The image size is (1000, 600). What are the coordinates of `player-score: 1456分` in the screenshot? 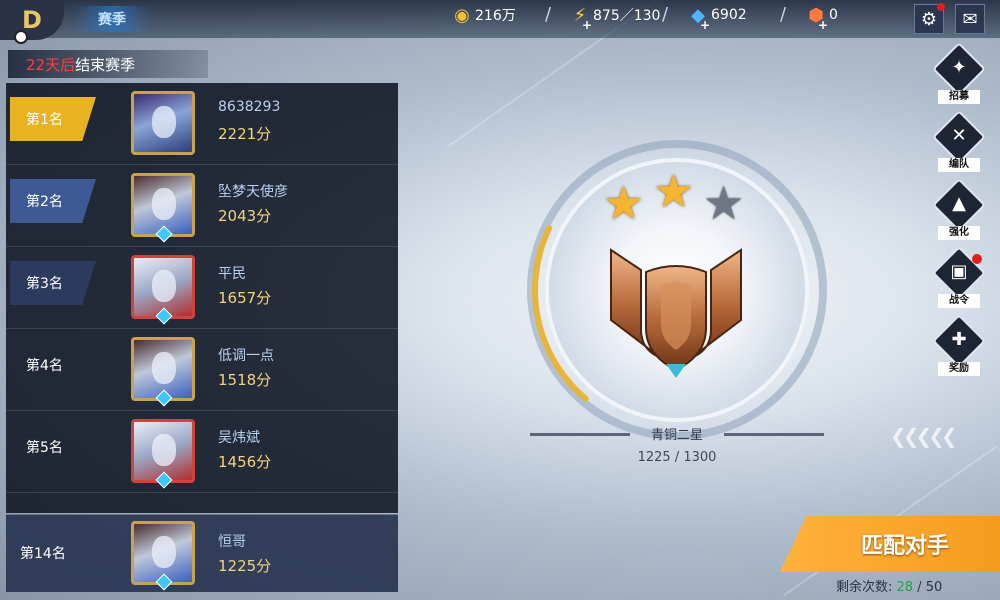 It's located at (245, 462).